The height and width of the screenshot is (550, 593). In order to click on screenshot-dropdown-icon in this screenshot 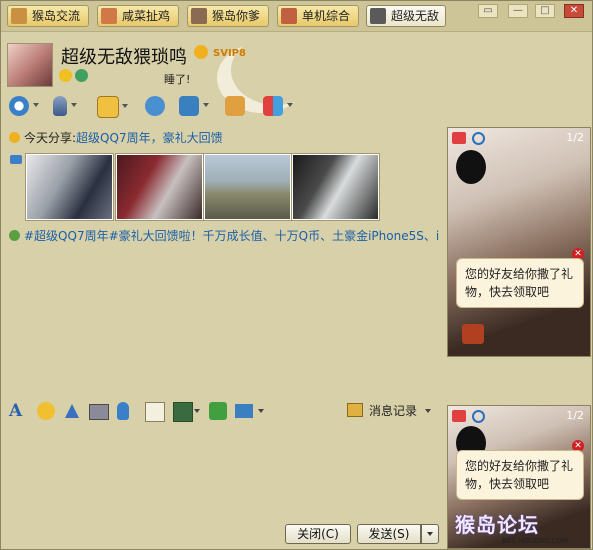, I will do `click(261, 411)`.